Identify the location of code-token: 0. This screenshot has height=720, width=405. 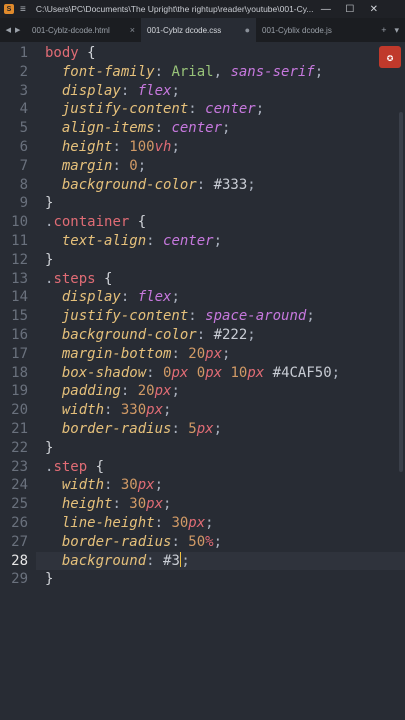
(201, 372).